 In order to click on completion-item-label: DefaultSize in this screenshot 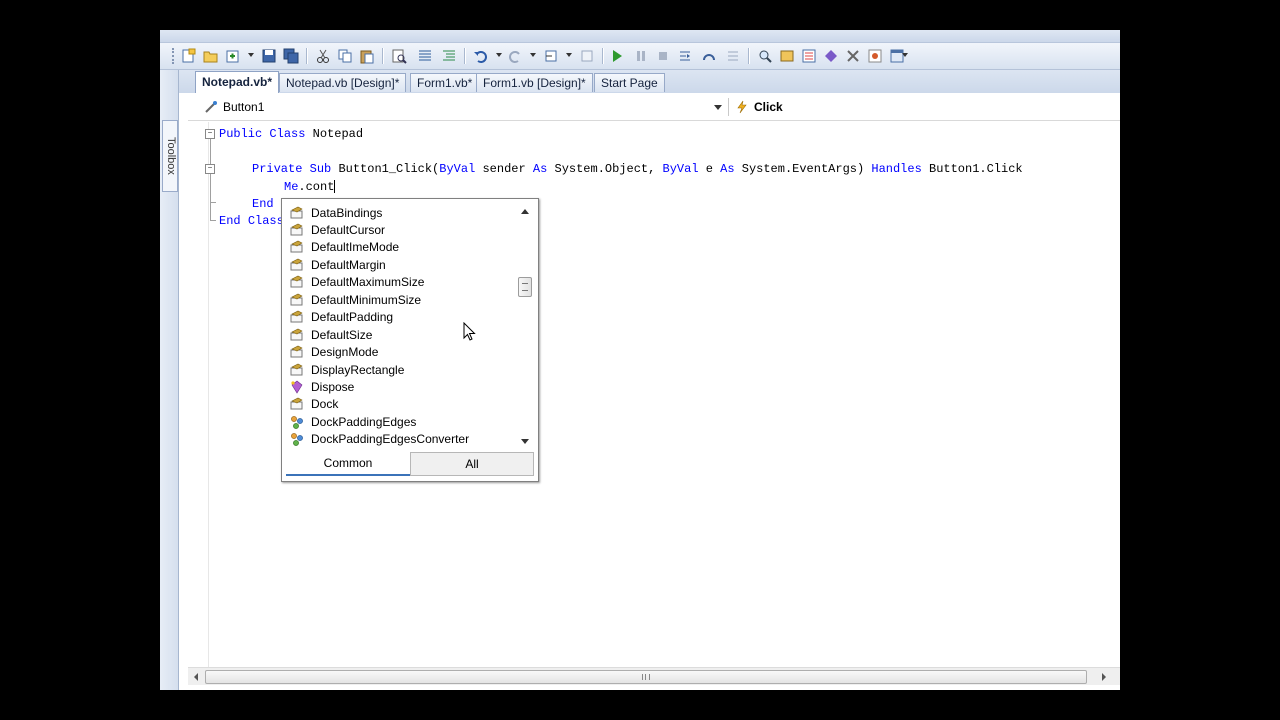, I will do `click(342, 334)`.